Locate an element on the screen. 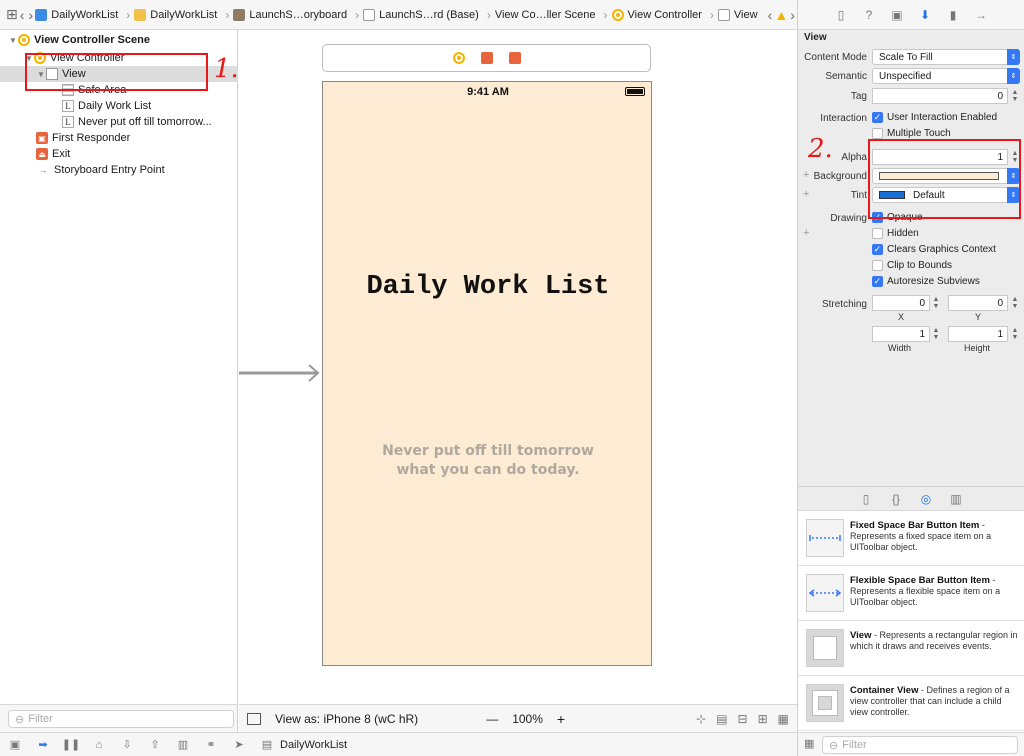  outline-exit: ⏏ Exit is located at coordinates (119, 154).